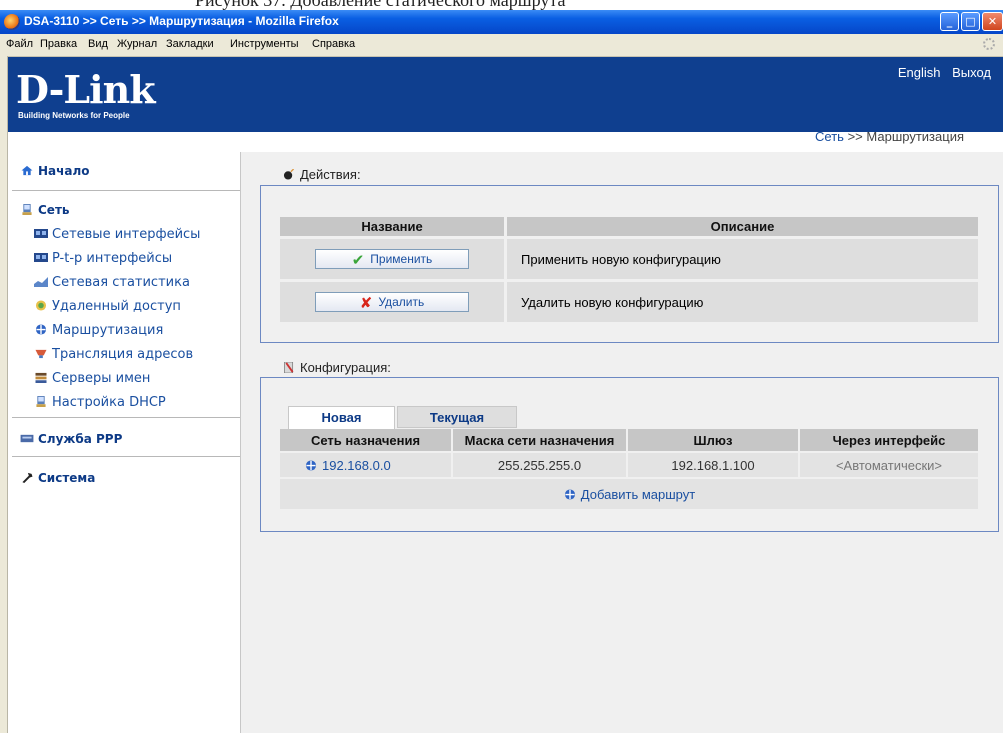 Image resolution: width=1003 pixels, height=733 pixels. I want to click on column-header-destination: Сеть назначения, so click(365, 440).